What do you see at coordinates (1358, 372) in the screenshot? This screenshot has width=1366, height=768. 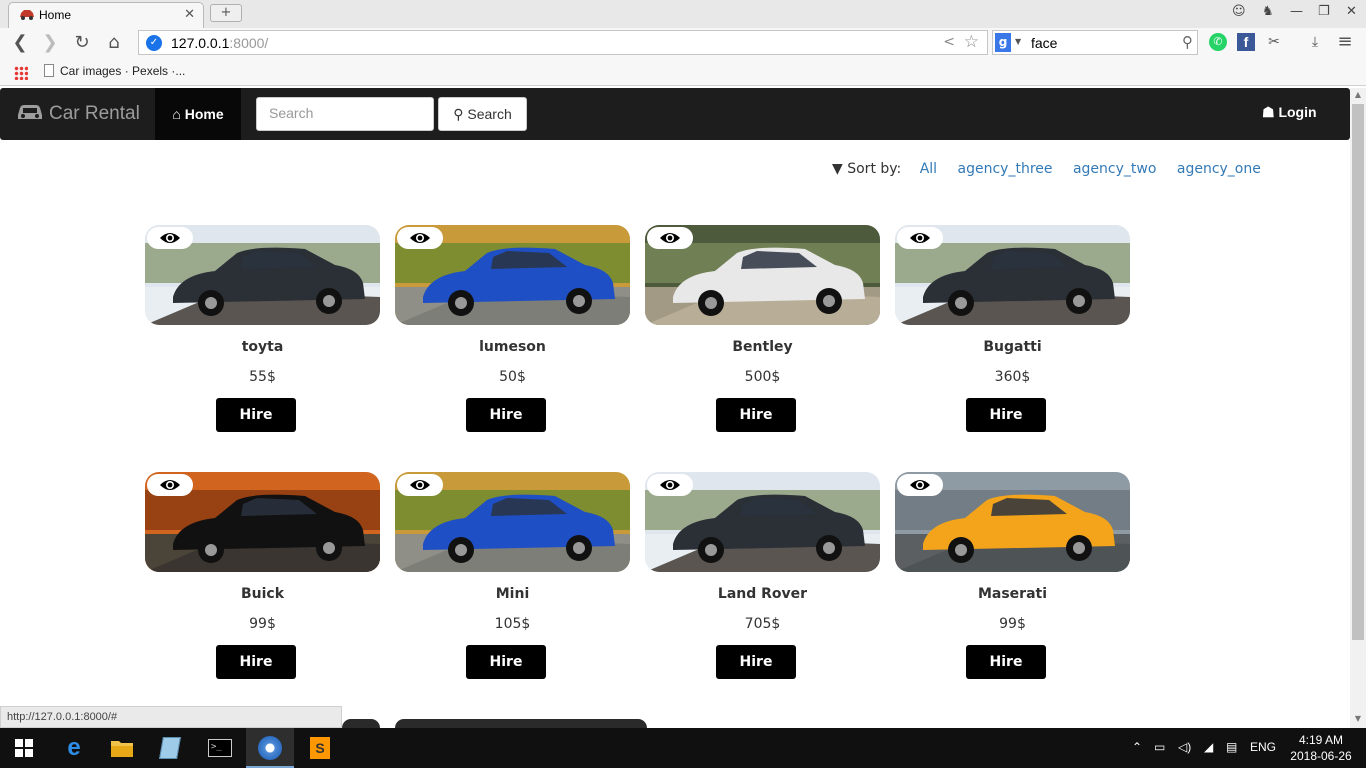 I see `scrollbar-thumb` at bounding box center [1358, 372].